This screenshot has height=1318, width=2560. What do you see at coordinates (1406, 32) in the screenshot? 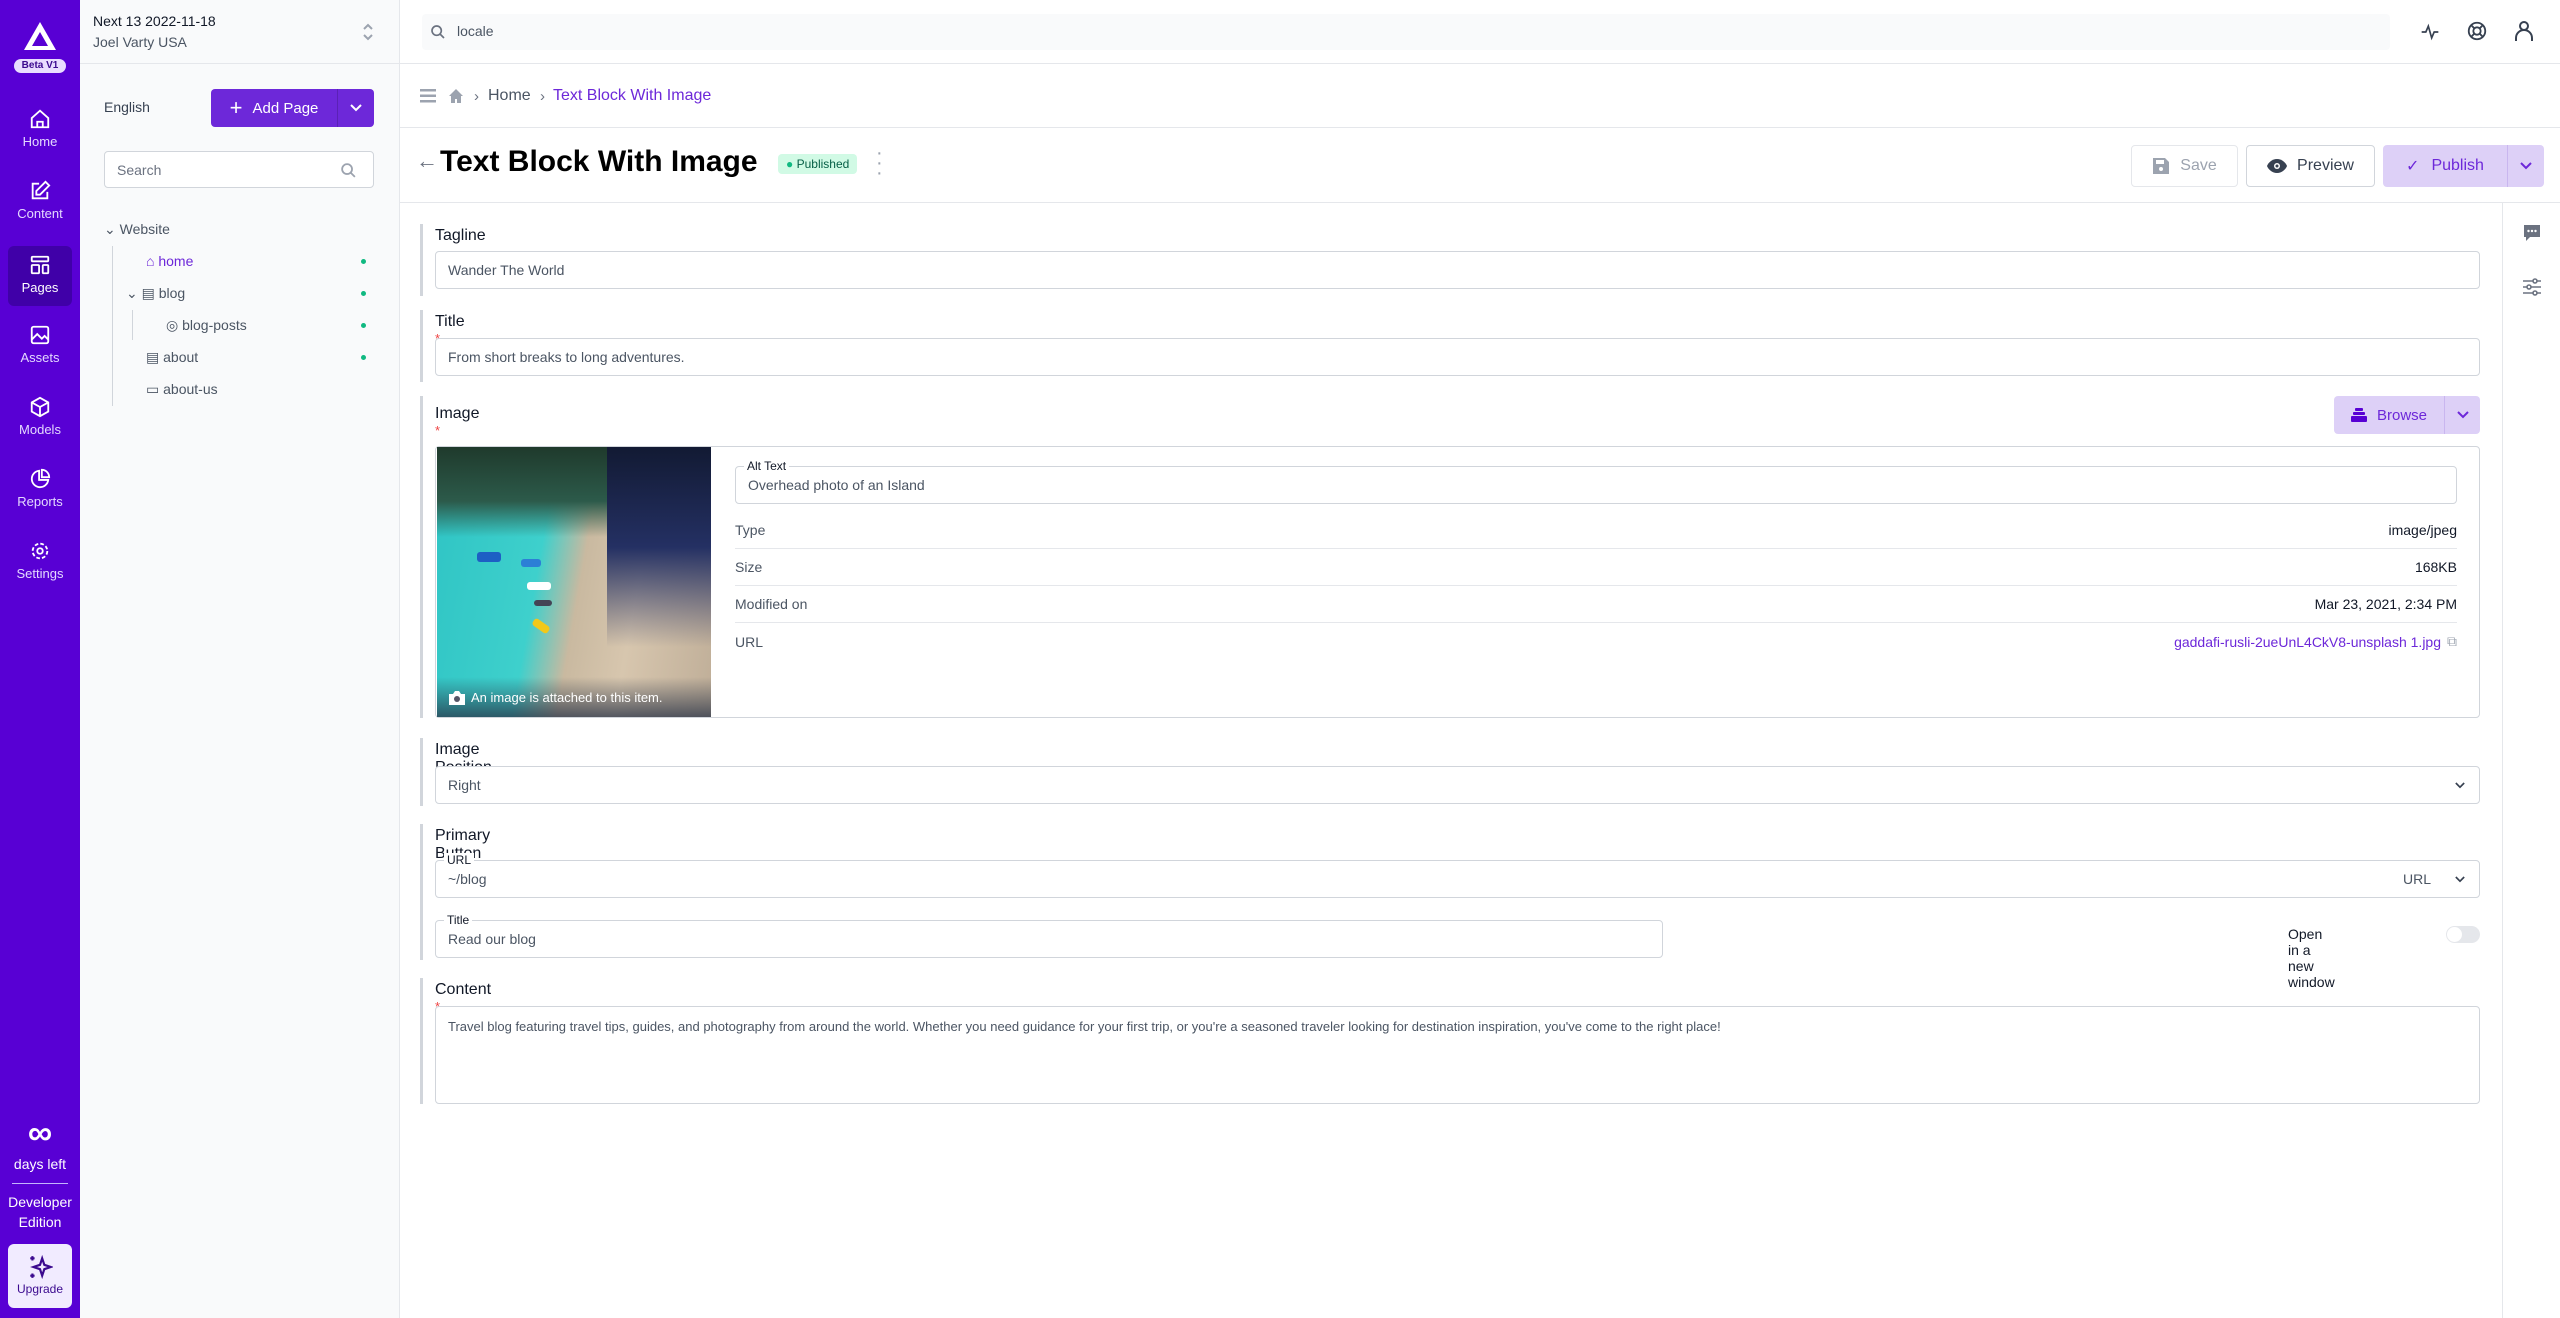
I see `global-search-input: locale` at bounding box center [1406, 32].